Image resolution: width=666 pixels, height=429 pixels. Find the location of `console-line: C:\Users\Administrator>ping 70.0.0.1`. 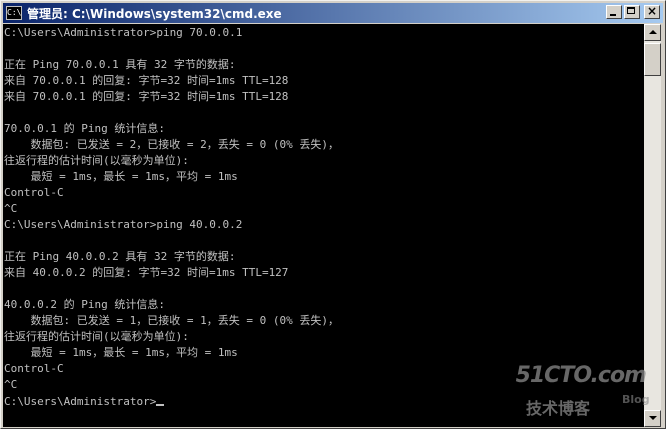

console-line: C:\Users\Administrator>ping 70.0.0.1 is located at coordinates (123, 32).